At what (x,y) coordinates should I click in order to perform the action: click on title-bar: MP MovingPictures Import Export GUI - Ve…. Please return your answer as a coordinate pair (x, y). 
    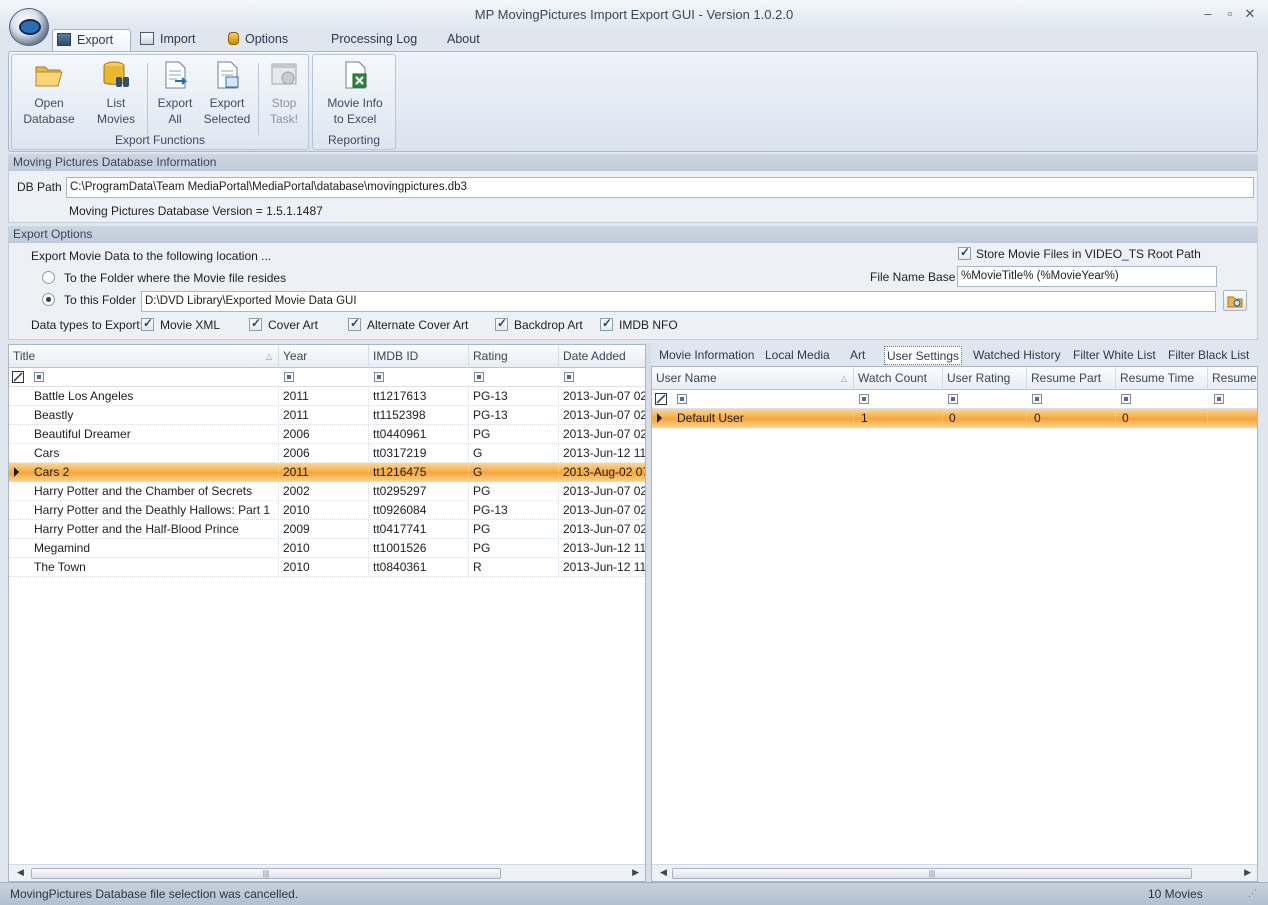
    Looking at the image, I should click on (634, 14).